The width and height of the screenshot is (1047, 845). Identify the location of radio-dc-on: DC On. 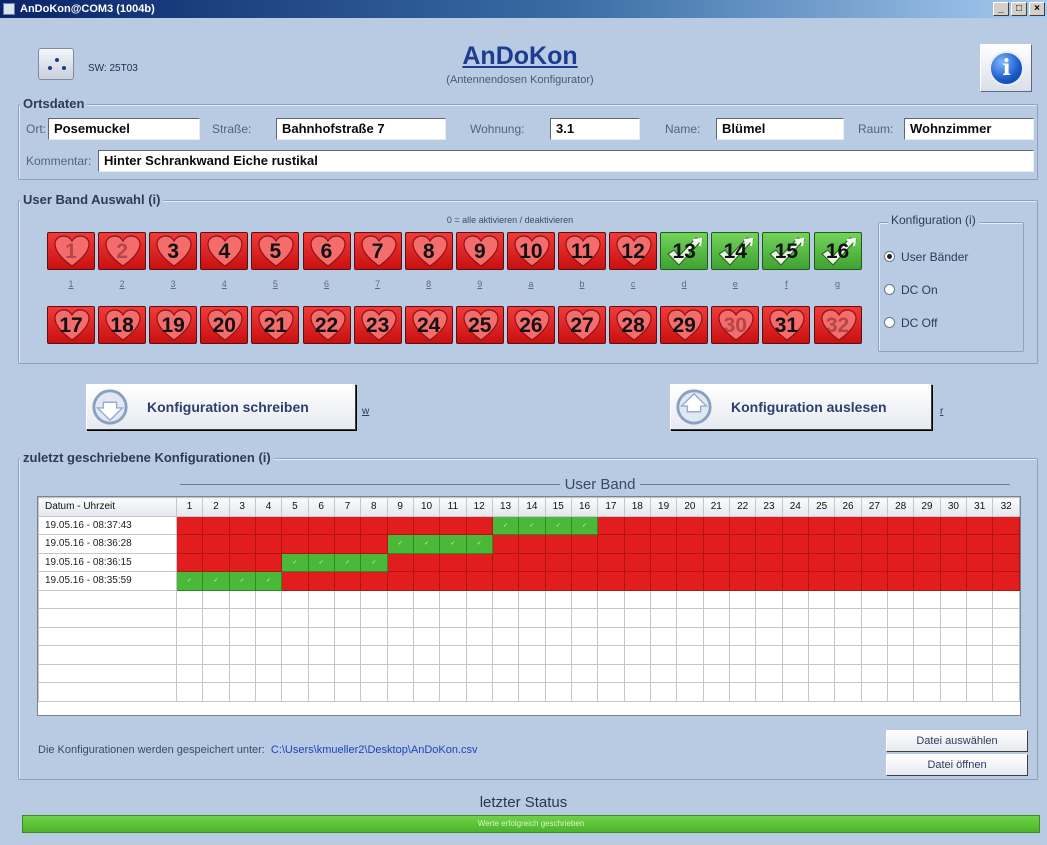
(911, 290).